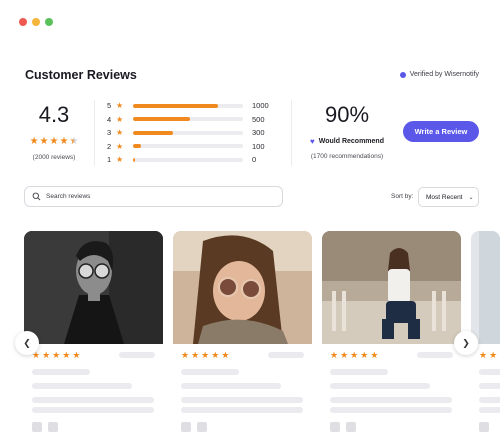 This screenshot has height=439, width=500. I want to click on chevron-left-icon: ❮, so click(27, 342).